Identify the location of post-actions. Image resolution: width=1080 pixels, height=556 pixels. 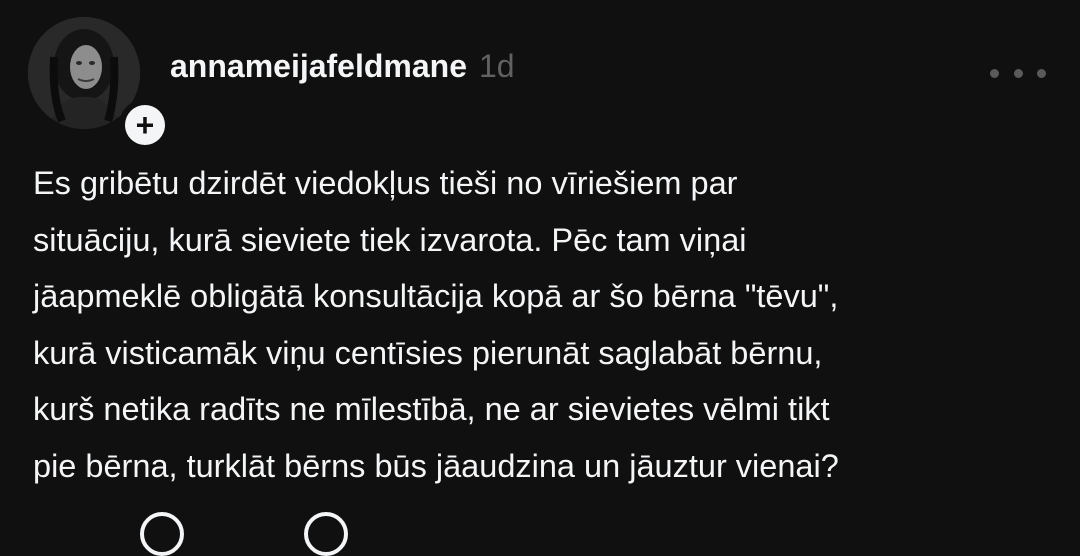
(244, 534).